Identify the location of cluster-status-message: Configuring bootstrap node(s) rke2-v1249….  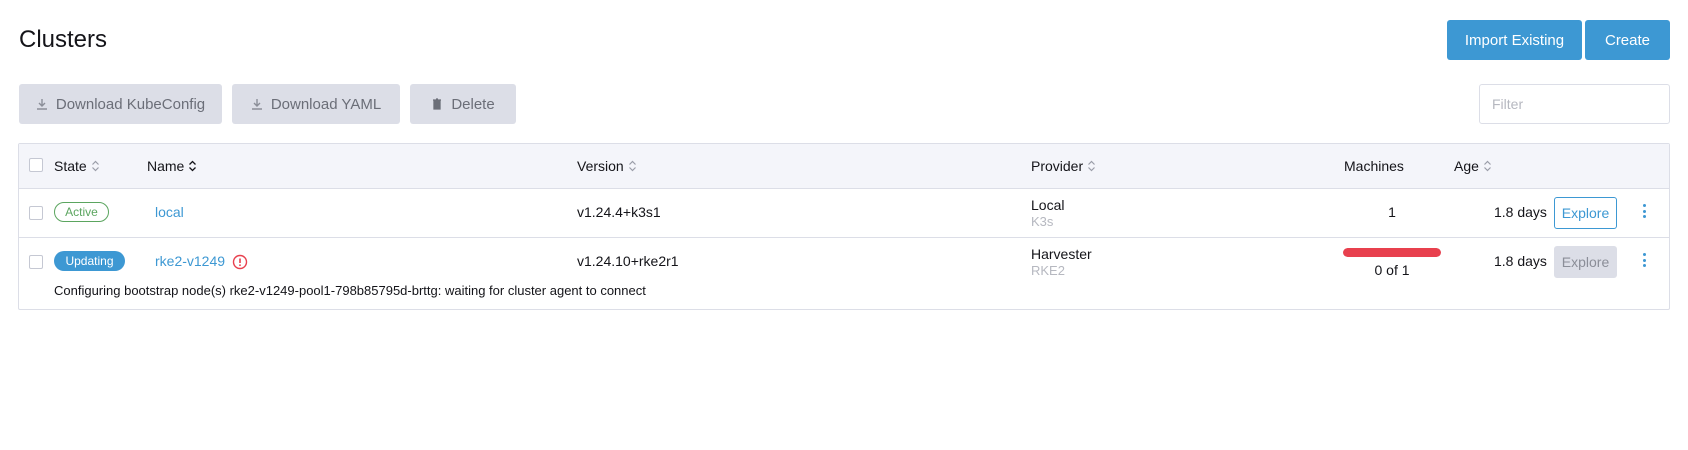
(350, 290).